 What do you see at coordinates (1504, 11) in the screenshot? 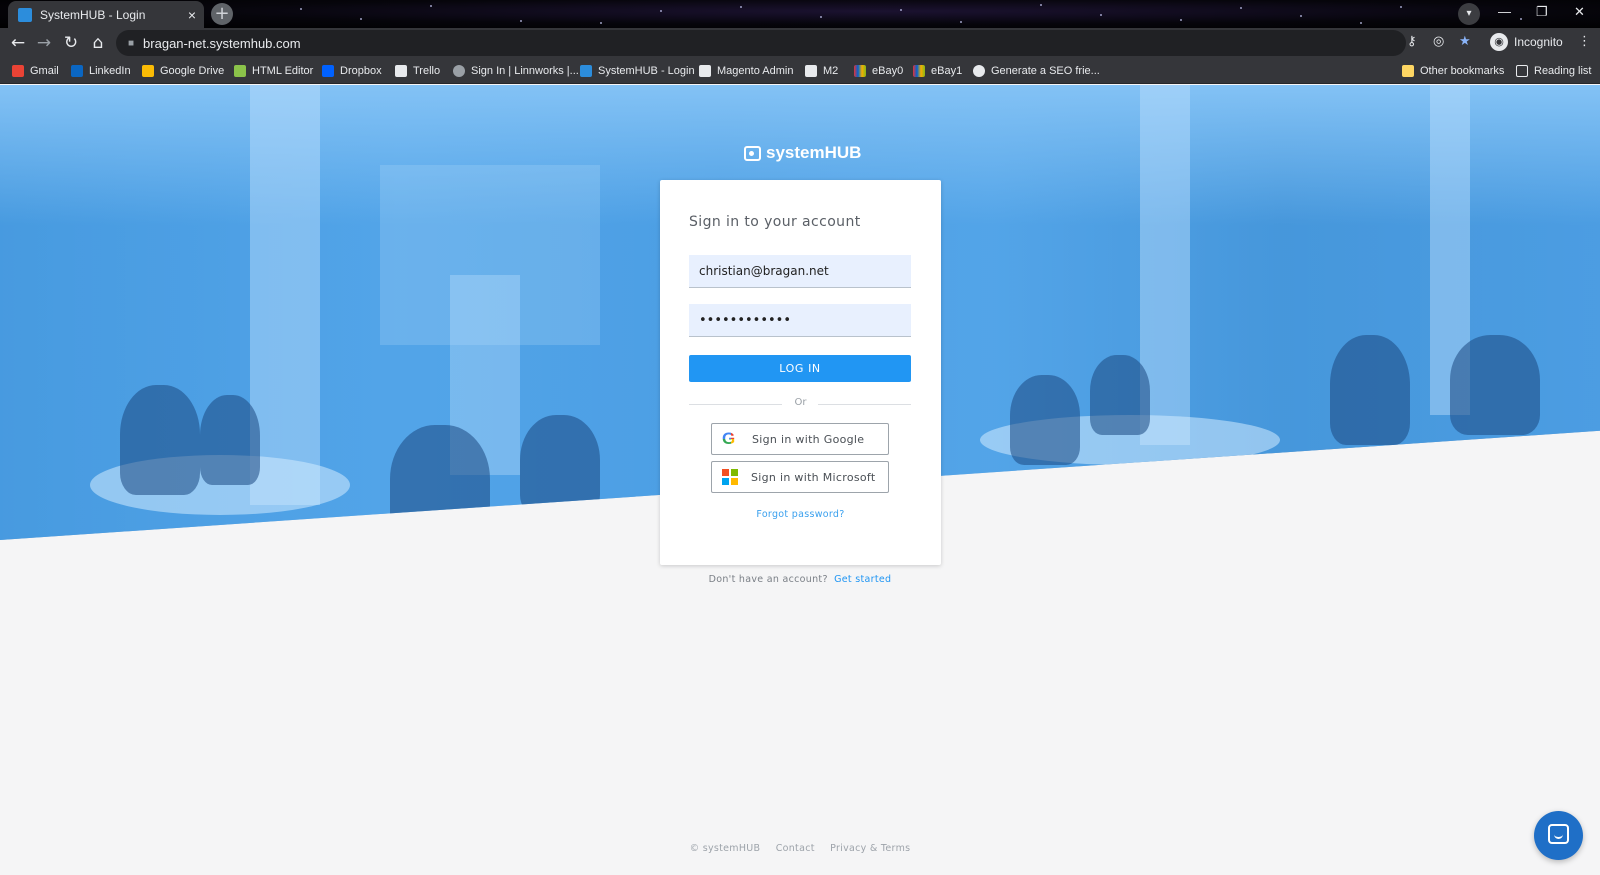
I see `minimize-button: —` at bounding box center [1504, 11].